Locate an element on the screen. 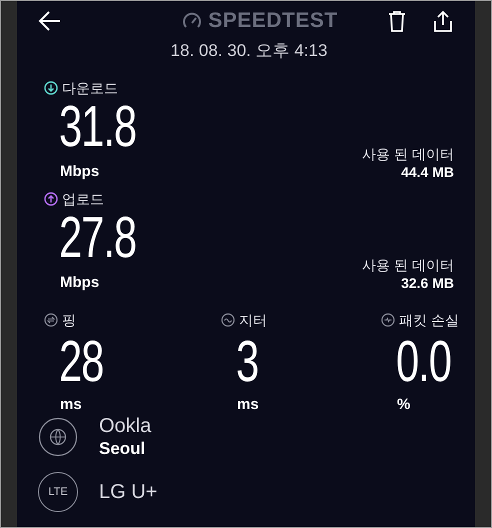 The width and height of the screenshot is (492, 528). metric-value: 0.0 is located at coordinates (424, 360).